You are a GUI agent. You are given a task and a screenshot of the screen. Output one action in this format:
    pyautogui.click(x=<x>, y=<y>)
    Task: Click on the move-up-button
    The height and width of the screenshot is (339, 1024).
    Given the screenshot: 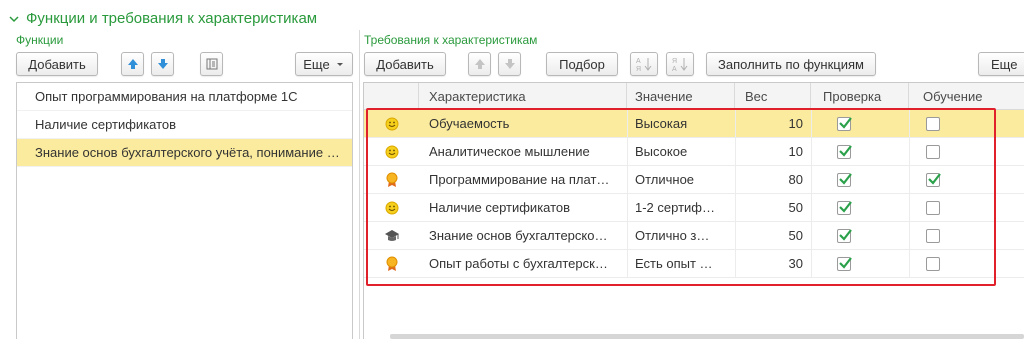 What is the action you would take?
    pyautogui.click(x=132, y=64)
    